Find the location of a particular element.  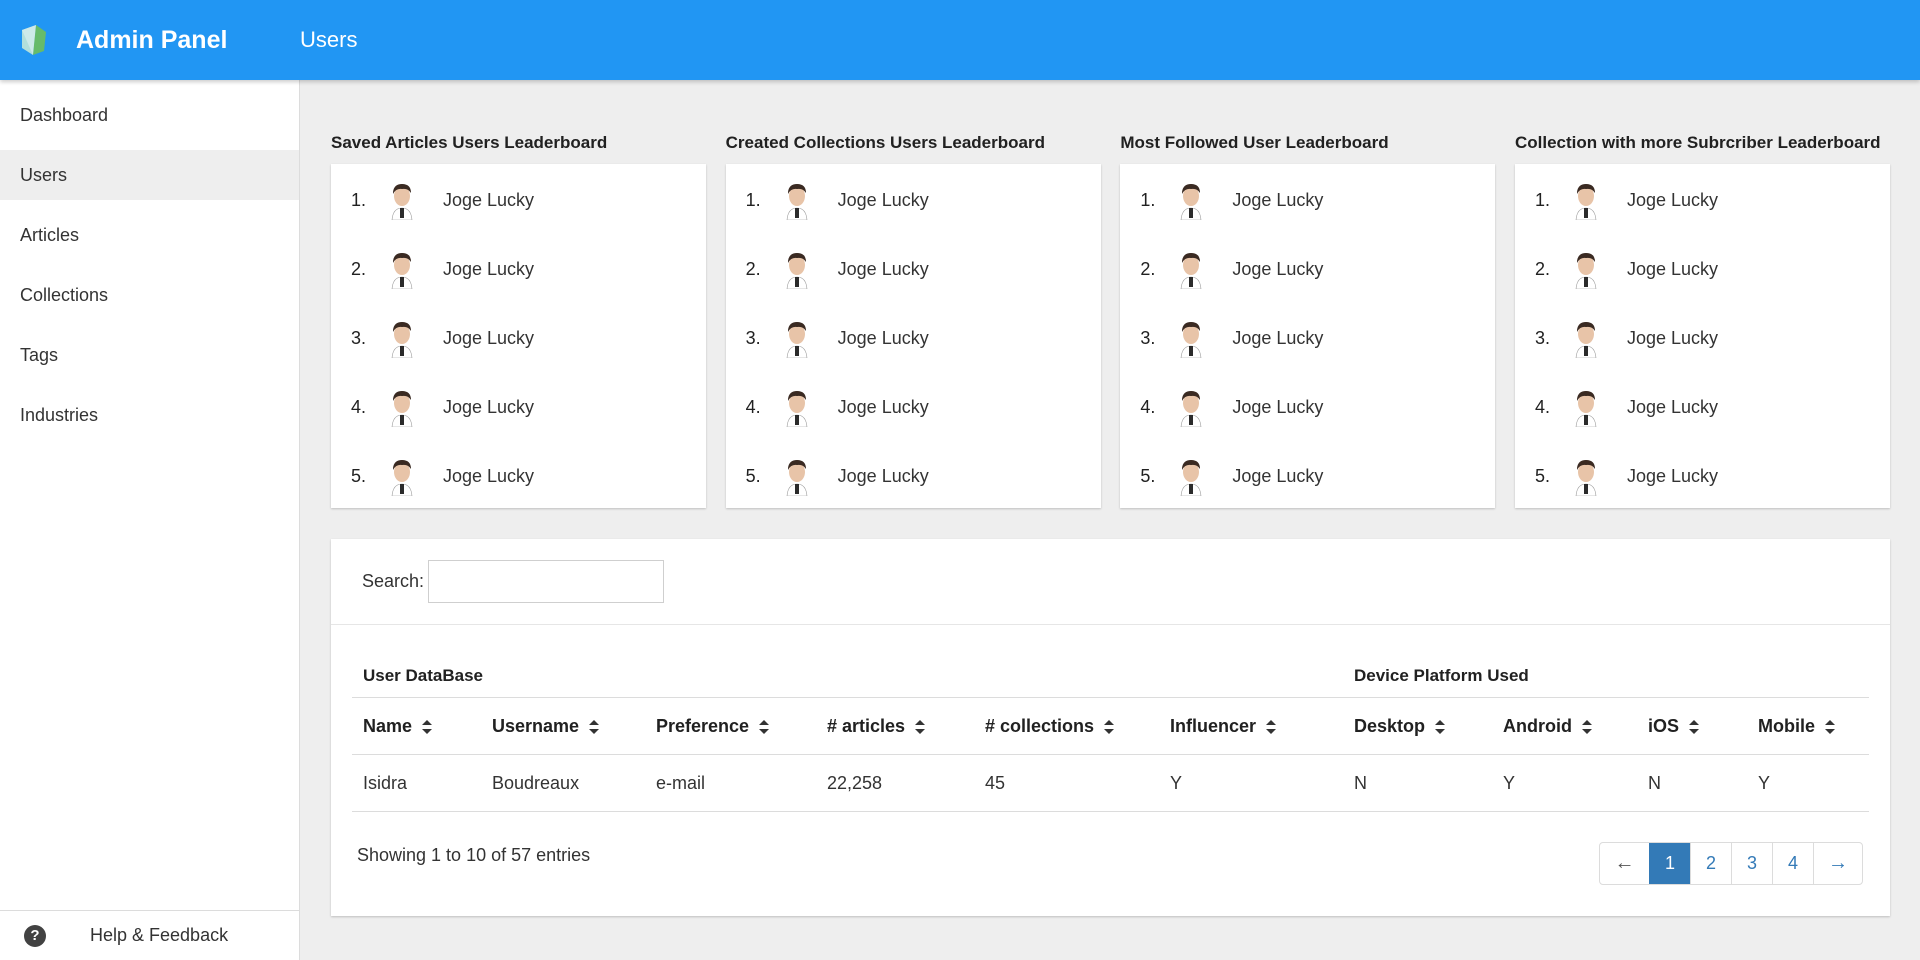

search-input is located at coordinates (546, 581).